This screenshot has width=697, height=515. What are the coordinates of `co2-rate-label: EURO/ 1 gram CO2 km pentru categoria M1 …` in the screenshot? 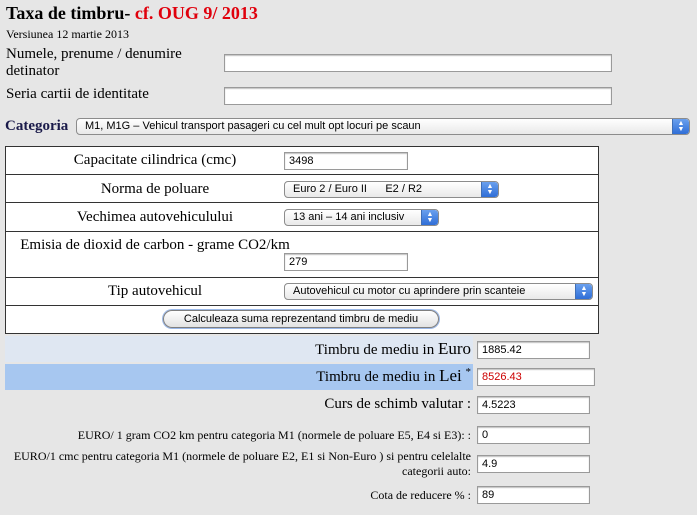 It's located at (274, 435).